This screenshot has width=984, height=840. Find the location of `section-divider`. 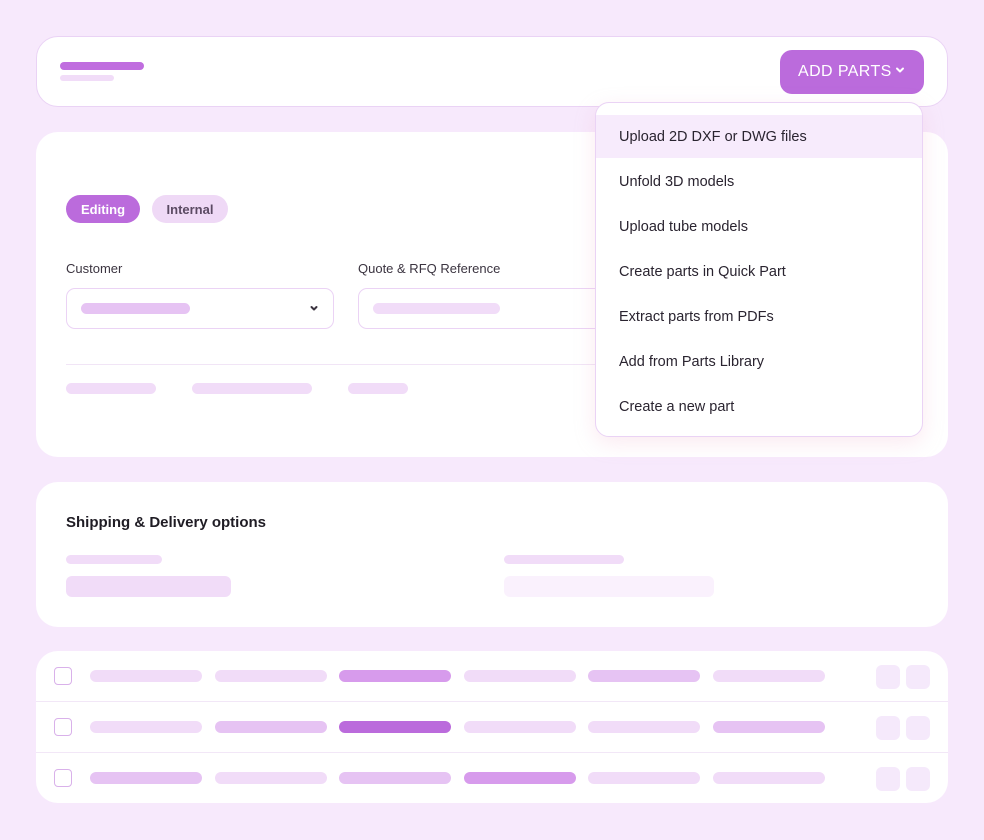

section-divider is located at coordinates (331, 364).